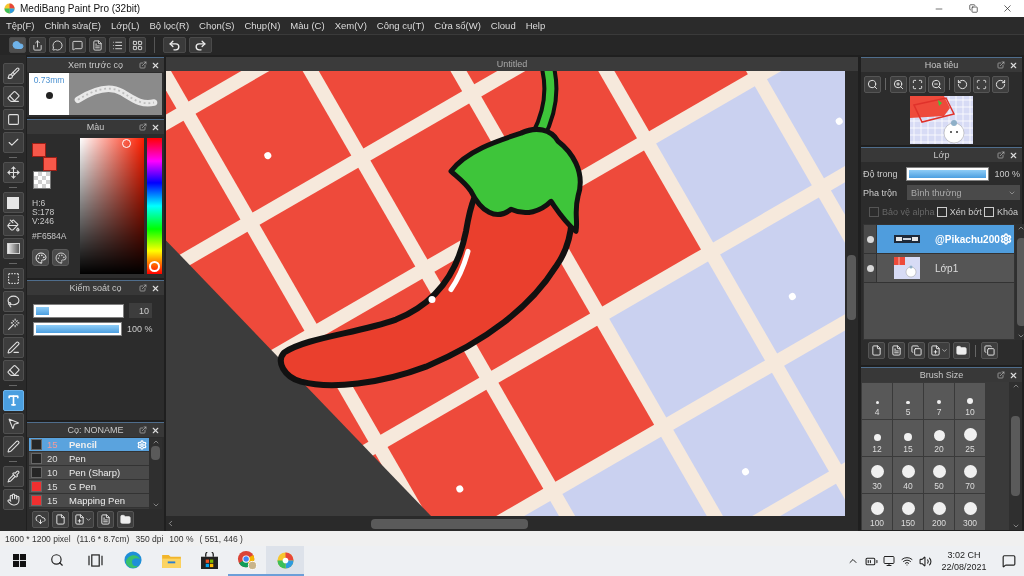 Image resolution: width=1024 pixels, height=576 pixels. Describe the element at coordinates (57, 45) in the screenshot. I see `comment-button` at that location.